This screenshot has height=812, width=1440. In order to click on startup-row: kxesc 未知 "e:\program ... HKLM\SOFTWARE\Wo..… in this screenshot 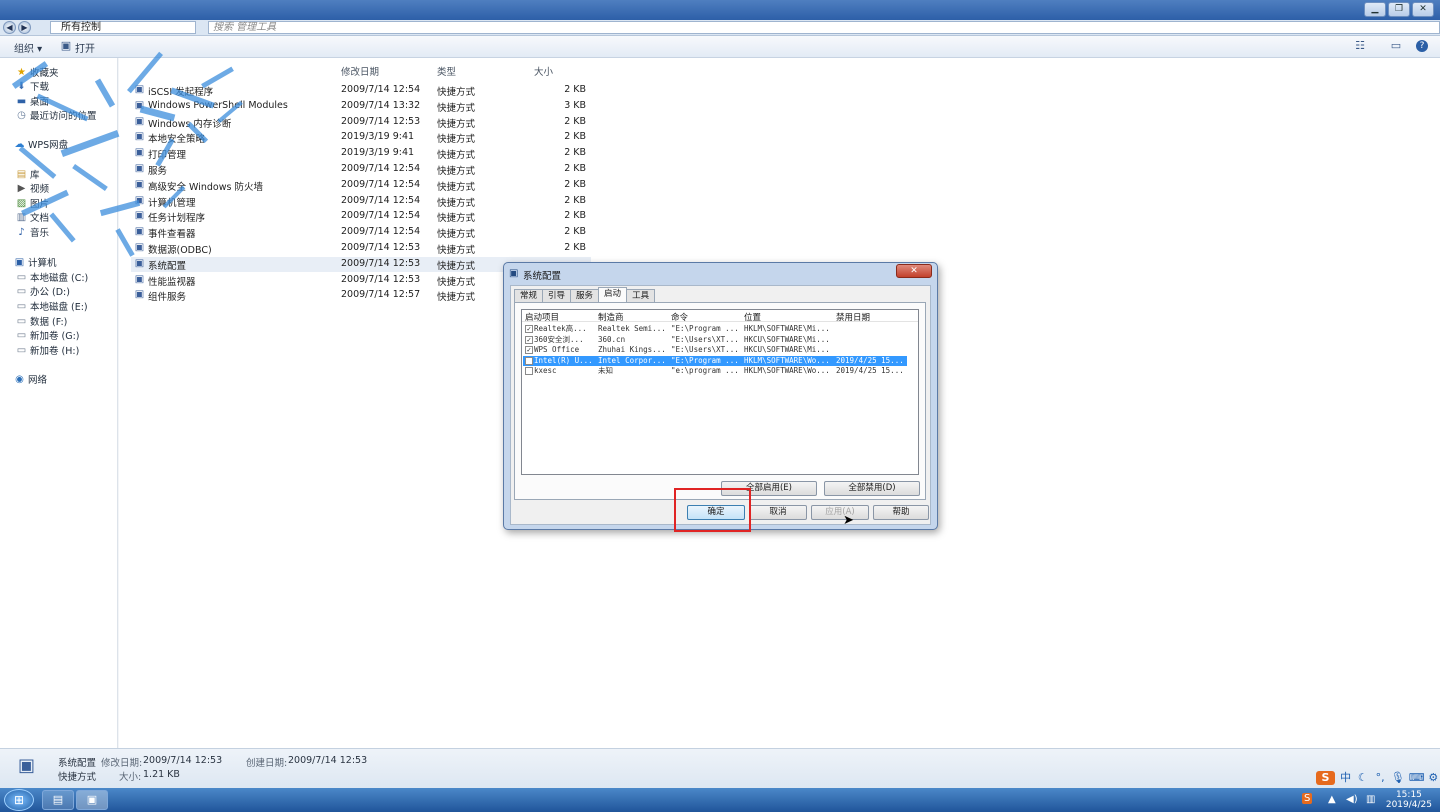, I will do `click(715, 371)`.